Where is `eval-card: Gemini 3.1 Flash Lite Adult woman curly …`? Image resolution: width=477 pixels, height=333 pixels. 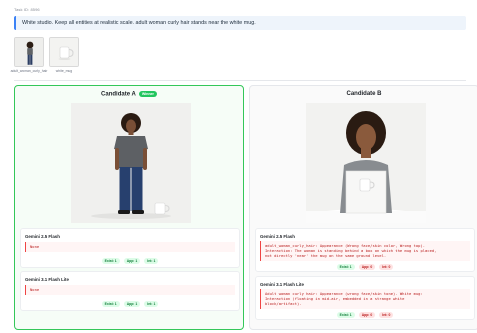 eval-card: Gemini 3.1 Flash Lite Adult woman curly … is located at coordinates (365, 298).